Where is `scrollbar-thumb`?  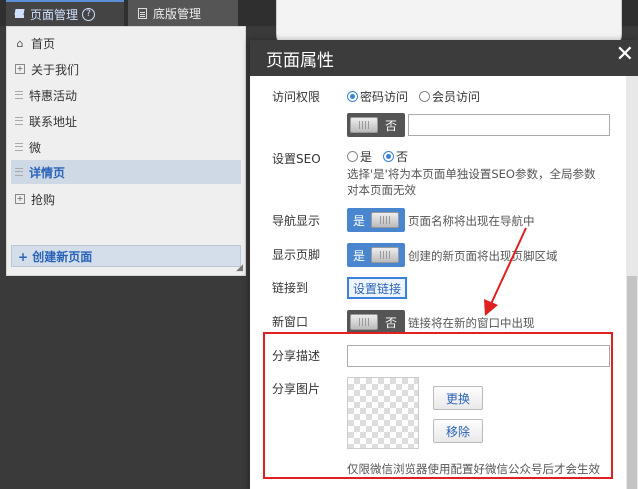 scrollbar-thumb is located at coordinates (632, 382).